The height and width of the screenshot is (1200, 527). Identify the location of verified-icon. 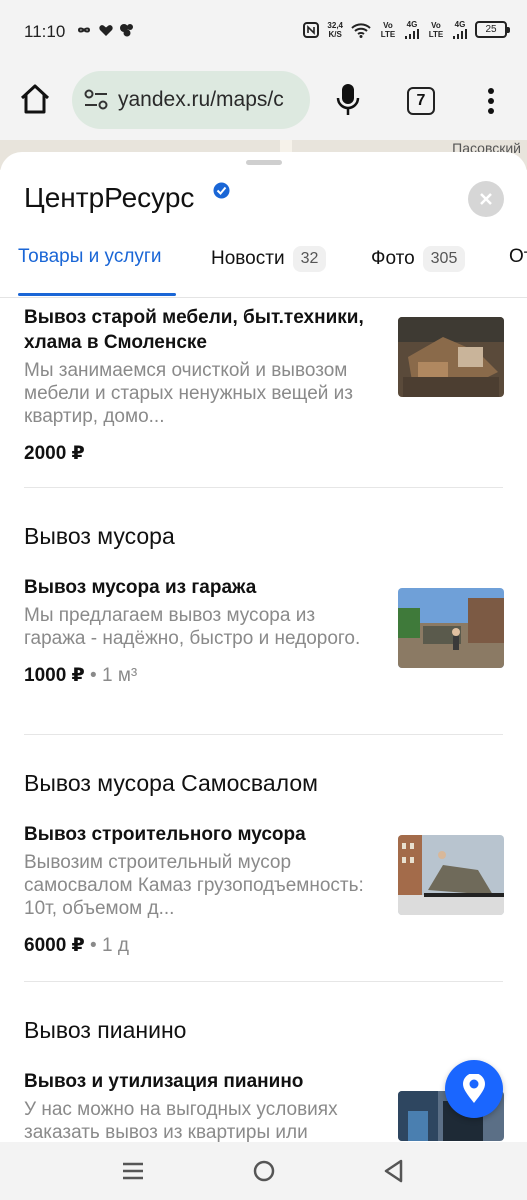
(221, 190).